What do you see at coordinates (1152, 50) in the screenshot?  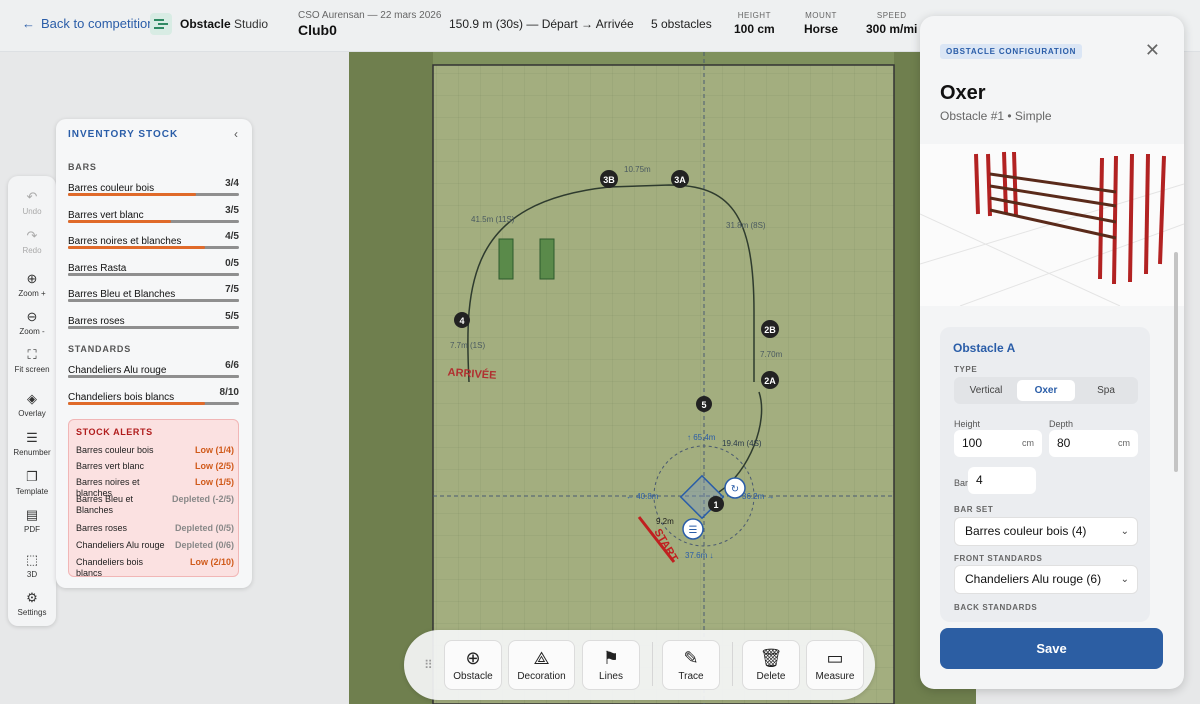 I see `close-icon: ✕` at bounding box center [1152, 50].